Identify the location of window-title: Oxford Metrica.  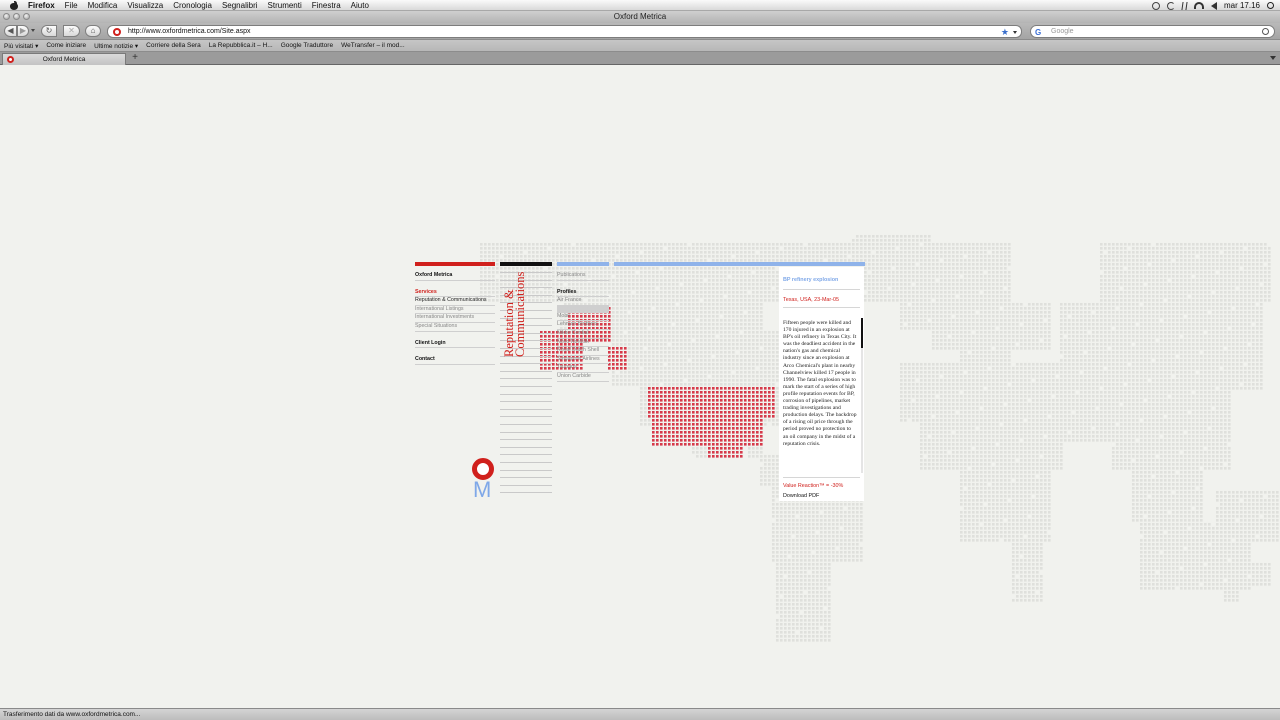
(640, 16).